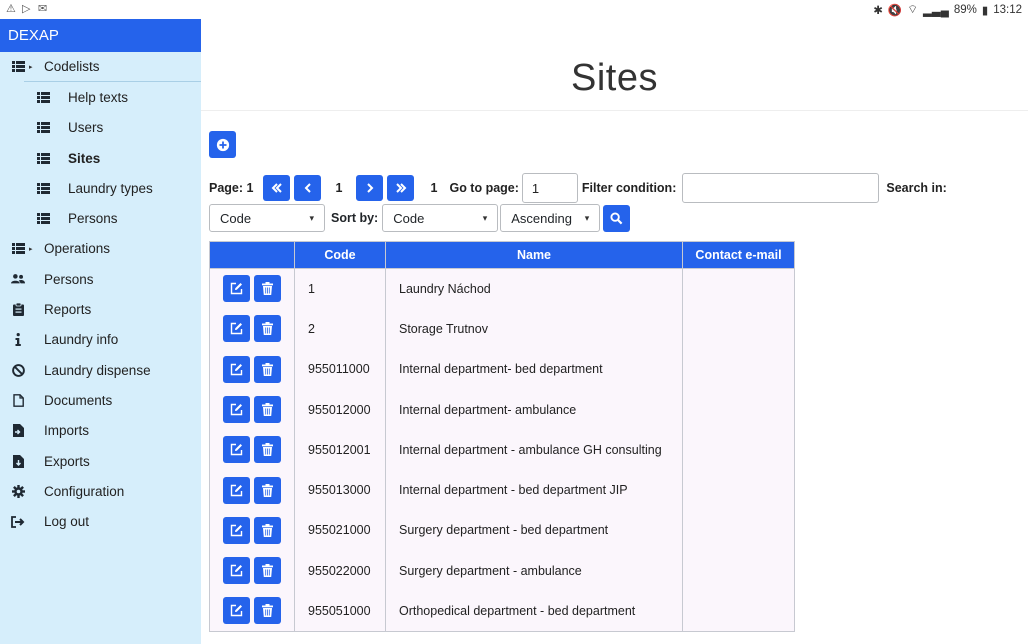 Image resolution: width=1028 pixels, height=644 pixels. I want to click on search-icon, so click(616, 217).